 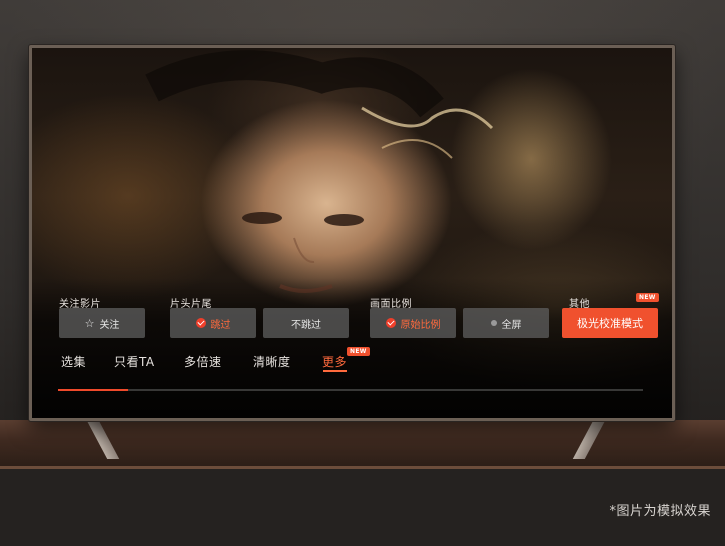 I want to click on progress-bar, so click(x=350, y=390).